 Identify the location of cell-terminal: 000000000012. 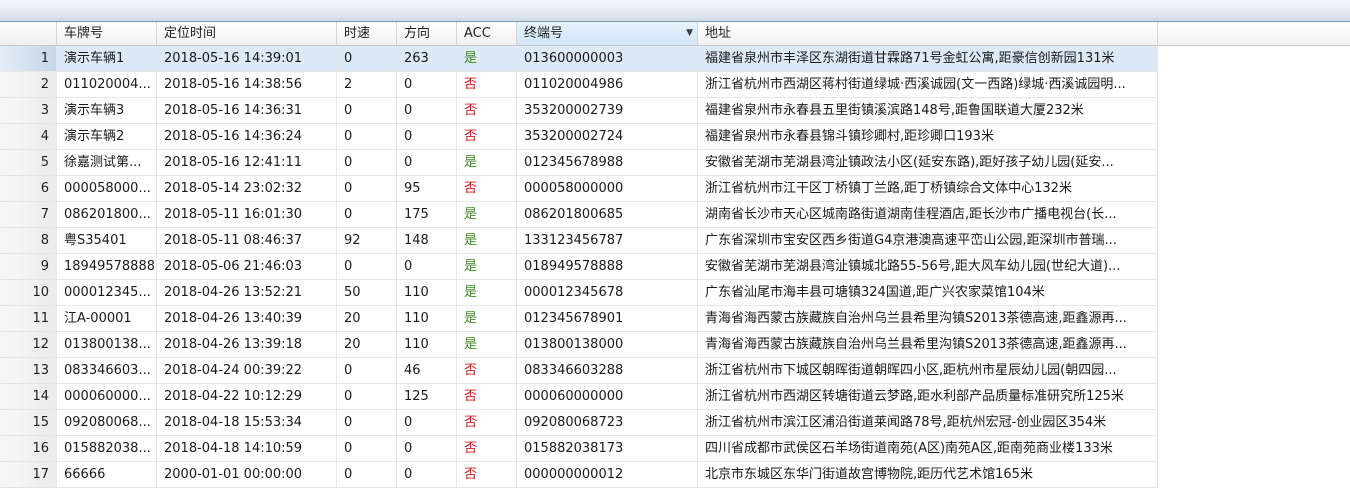
(607, 475).